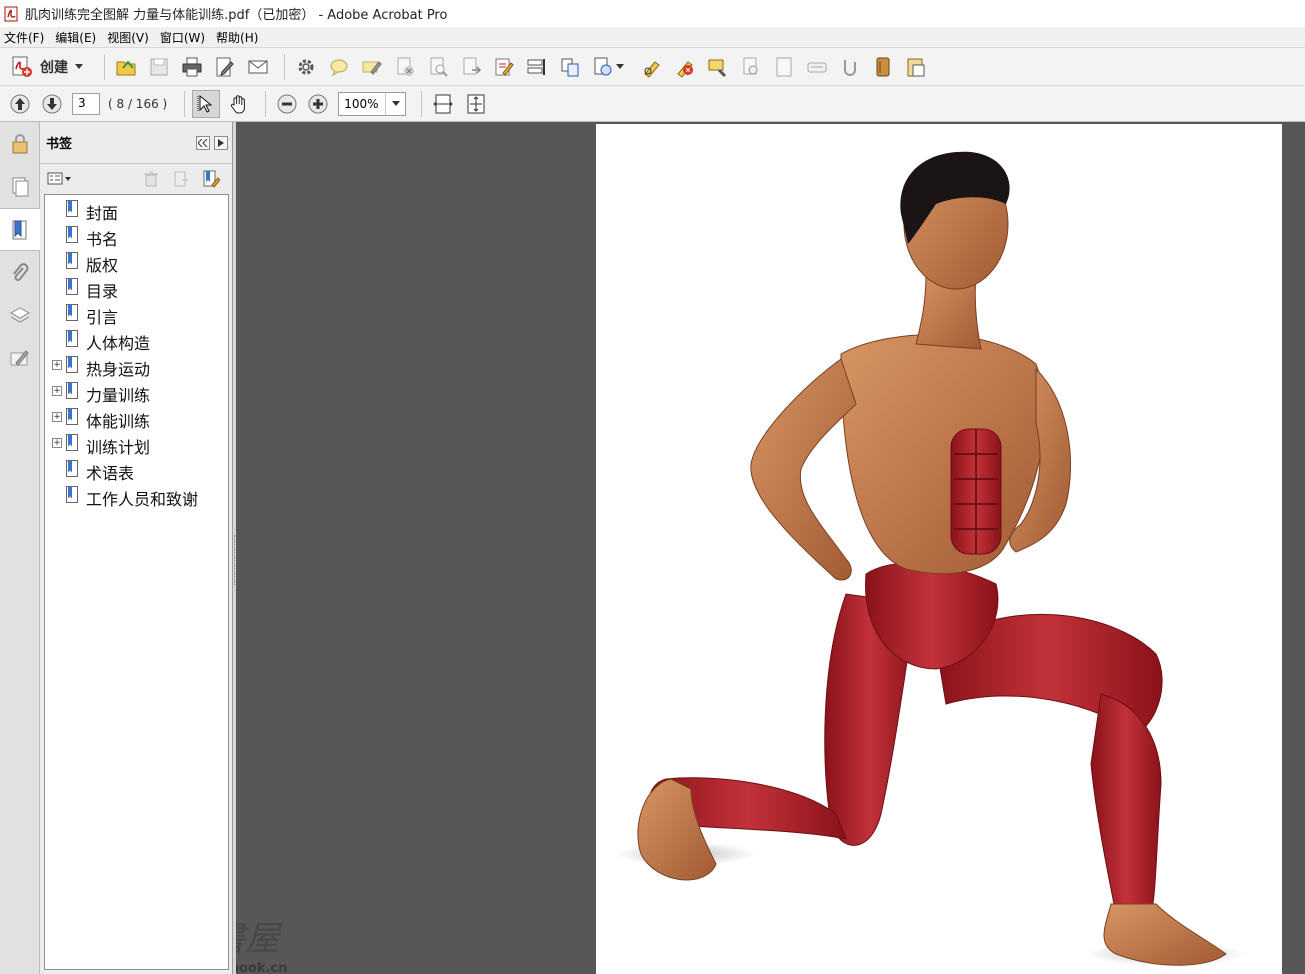  I want to click on print-button, so click(192, 67).